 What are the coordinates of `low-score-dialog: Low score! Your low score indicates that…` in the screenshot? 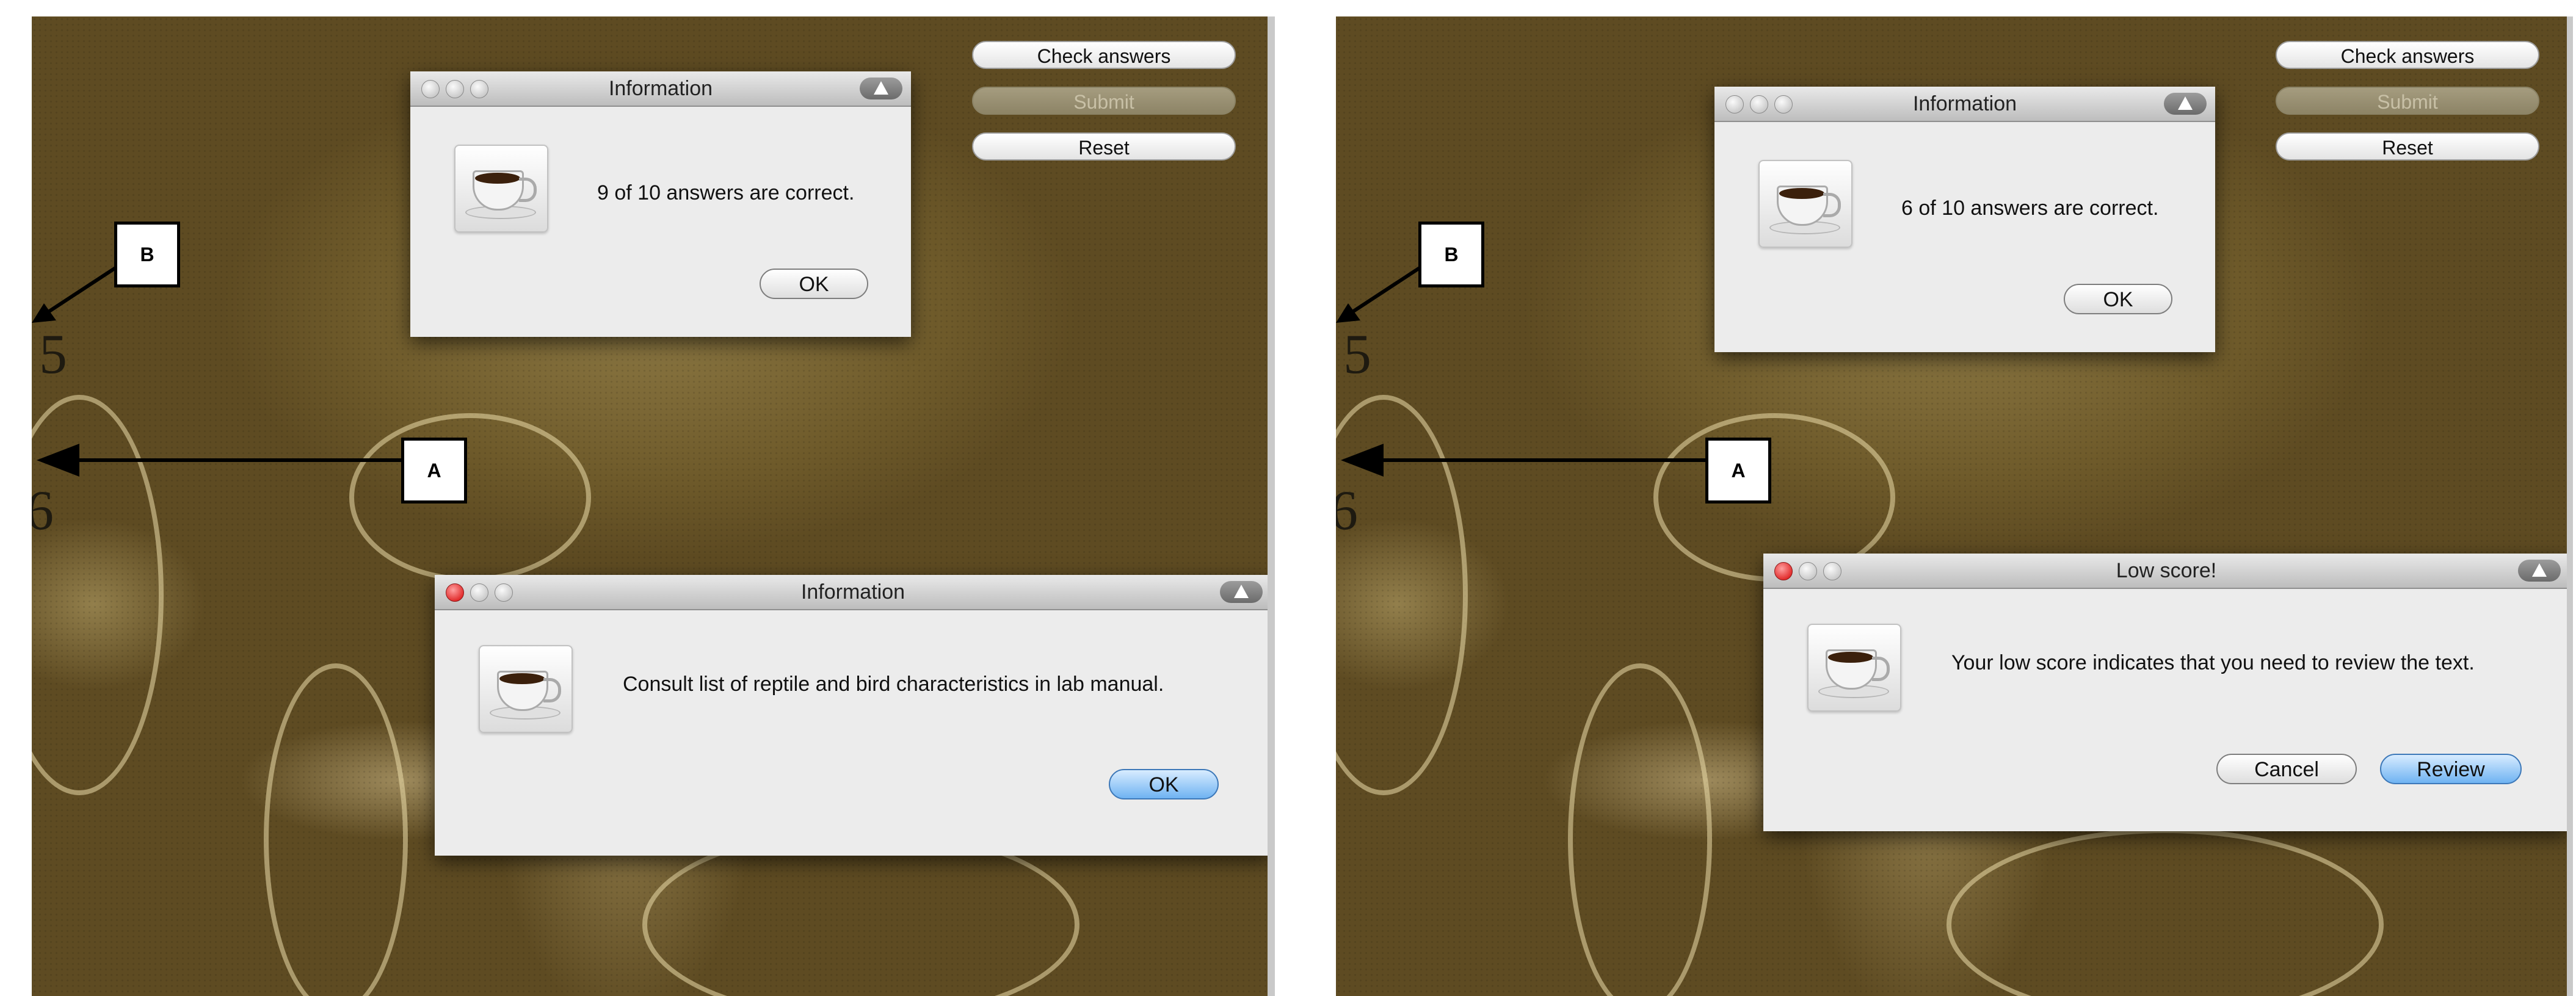 It's located at (2165, 692).